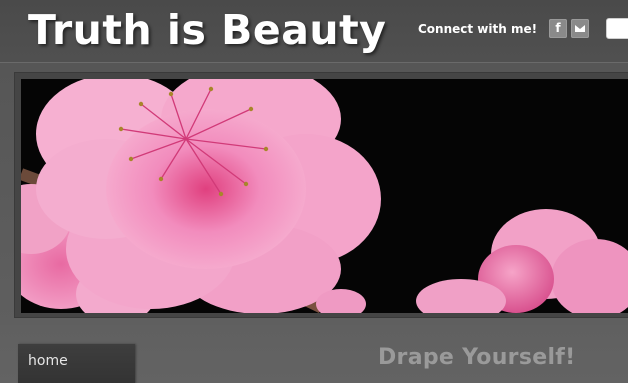  What do you see at coordinates (207, 30) in the screenshot?
I see `site-title: Truth is Beauty` at bounding box center [207, 30].